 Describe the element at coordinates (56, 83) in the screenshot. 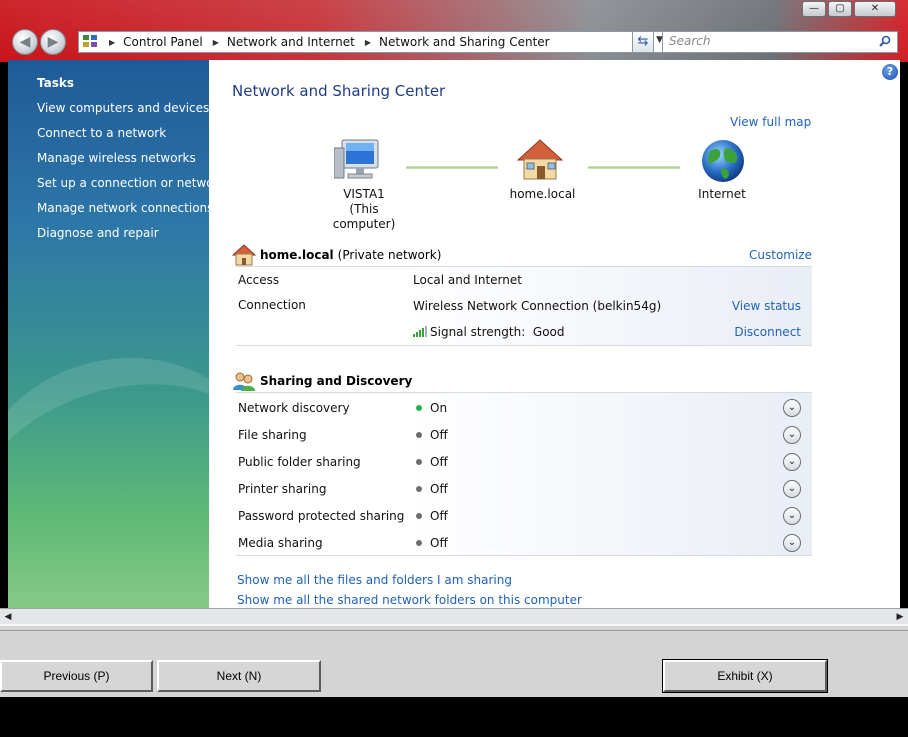

I see `tasks-title: Tasks` at that location.